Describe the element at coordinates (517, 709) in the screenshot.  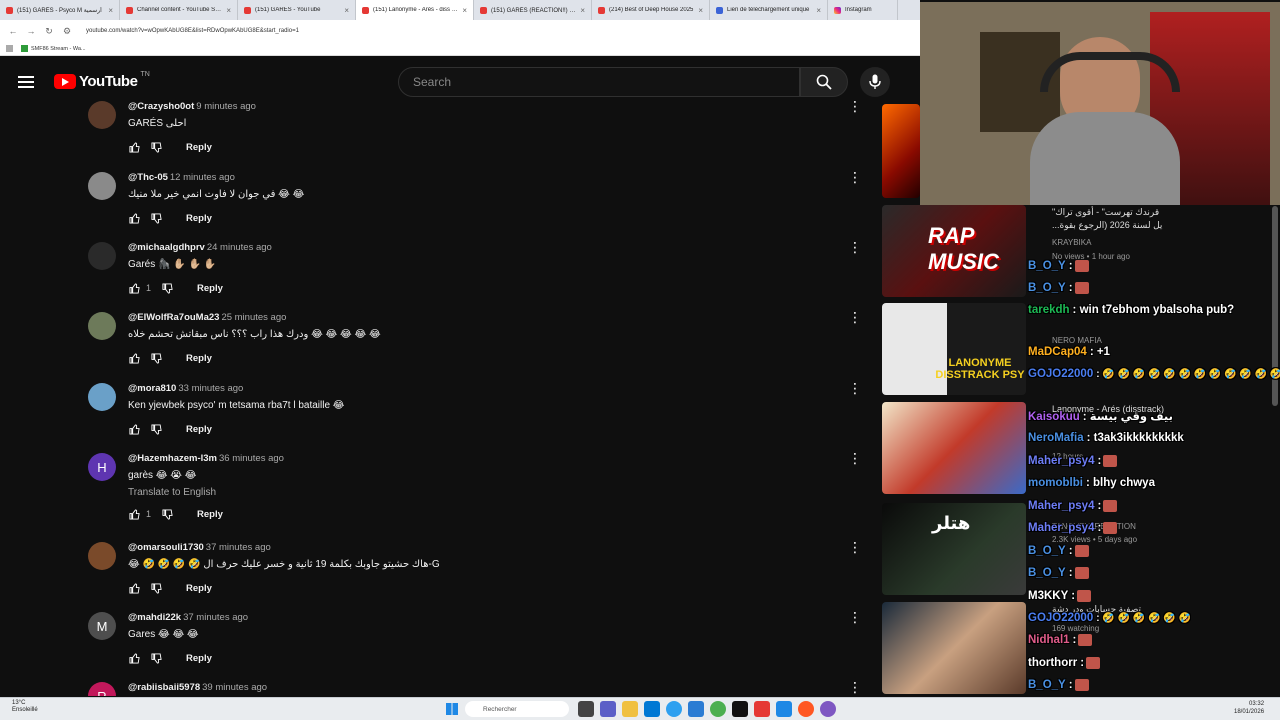
I see `taskbar-search: Rechercher` at that location.